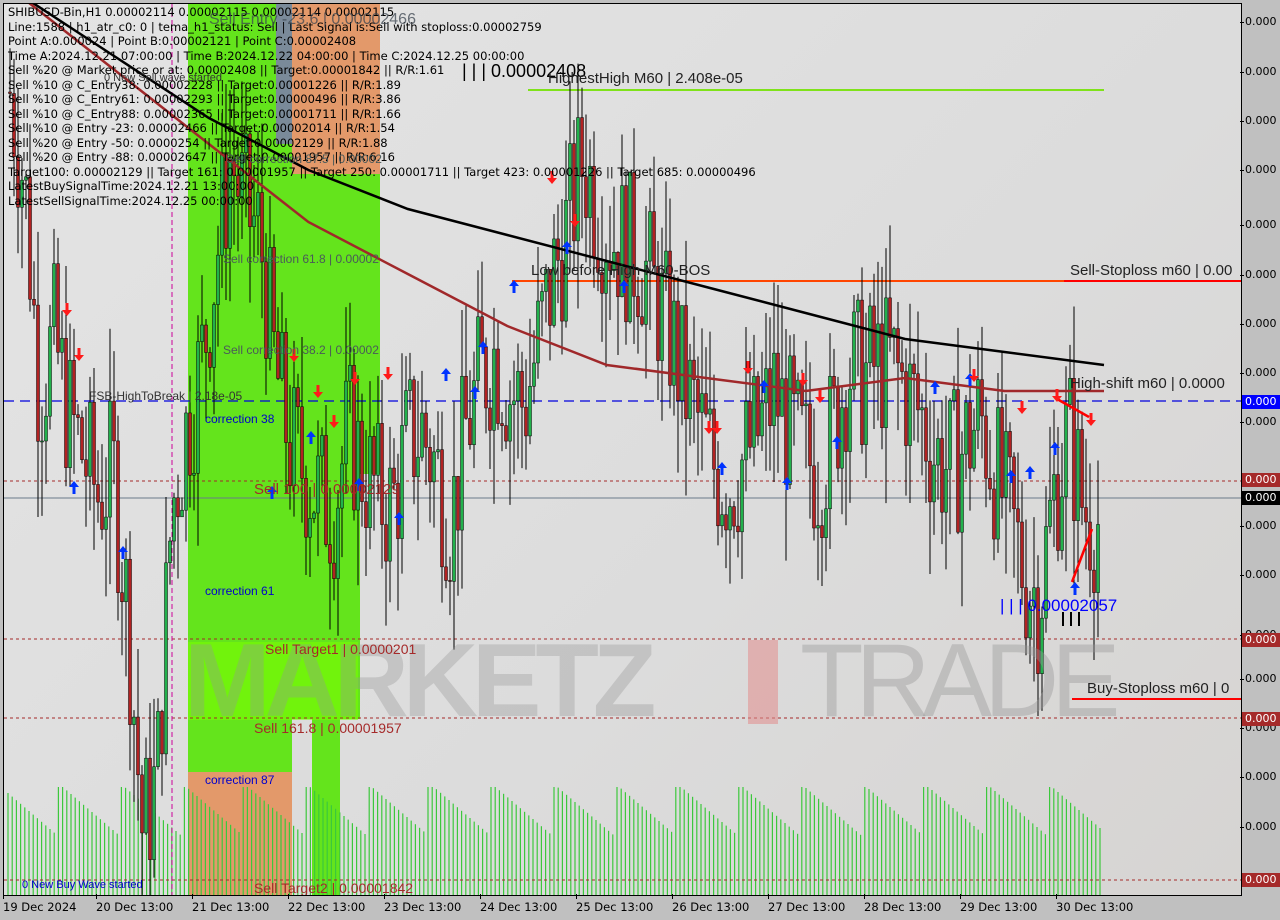  What do you see at coordinates (1261, 719) in the screenshot?
I see `price-badge-sell-161.8: 0.000` at bounding box center [1261, 719].